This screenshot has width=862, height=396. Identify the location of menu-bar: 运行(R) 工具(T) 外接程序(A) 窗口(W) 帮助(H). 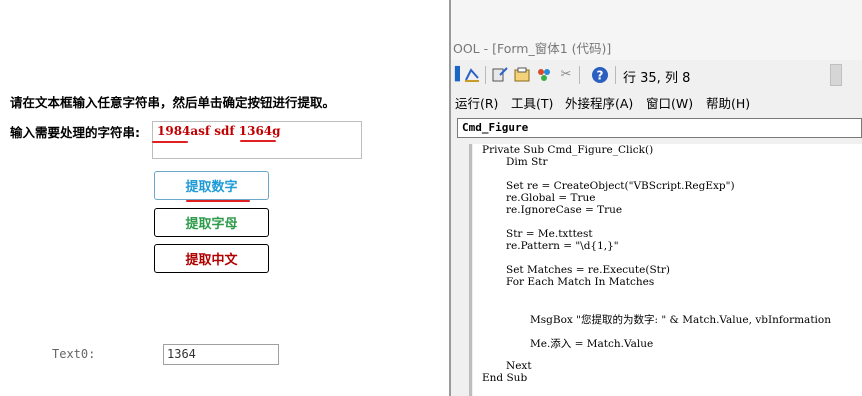
(656, 101).